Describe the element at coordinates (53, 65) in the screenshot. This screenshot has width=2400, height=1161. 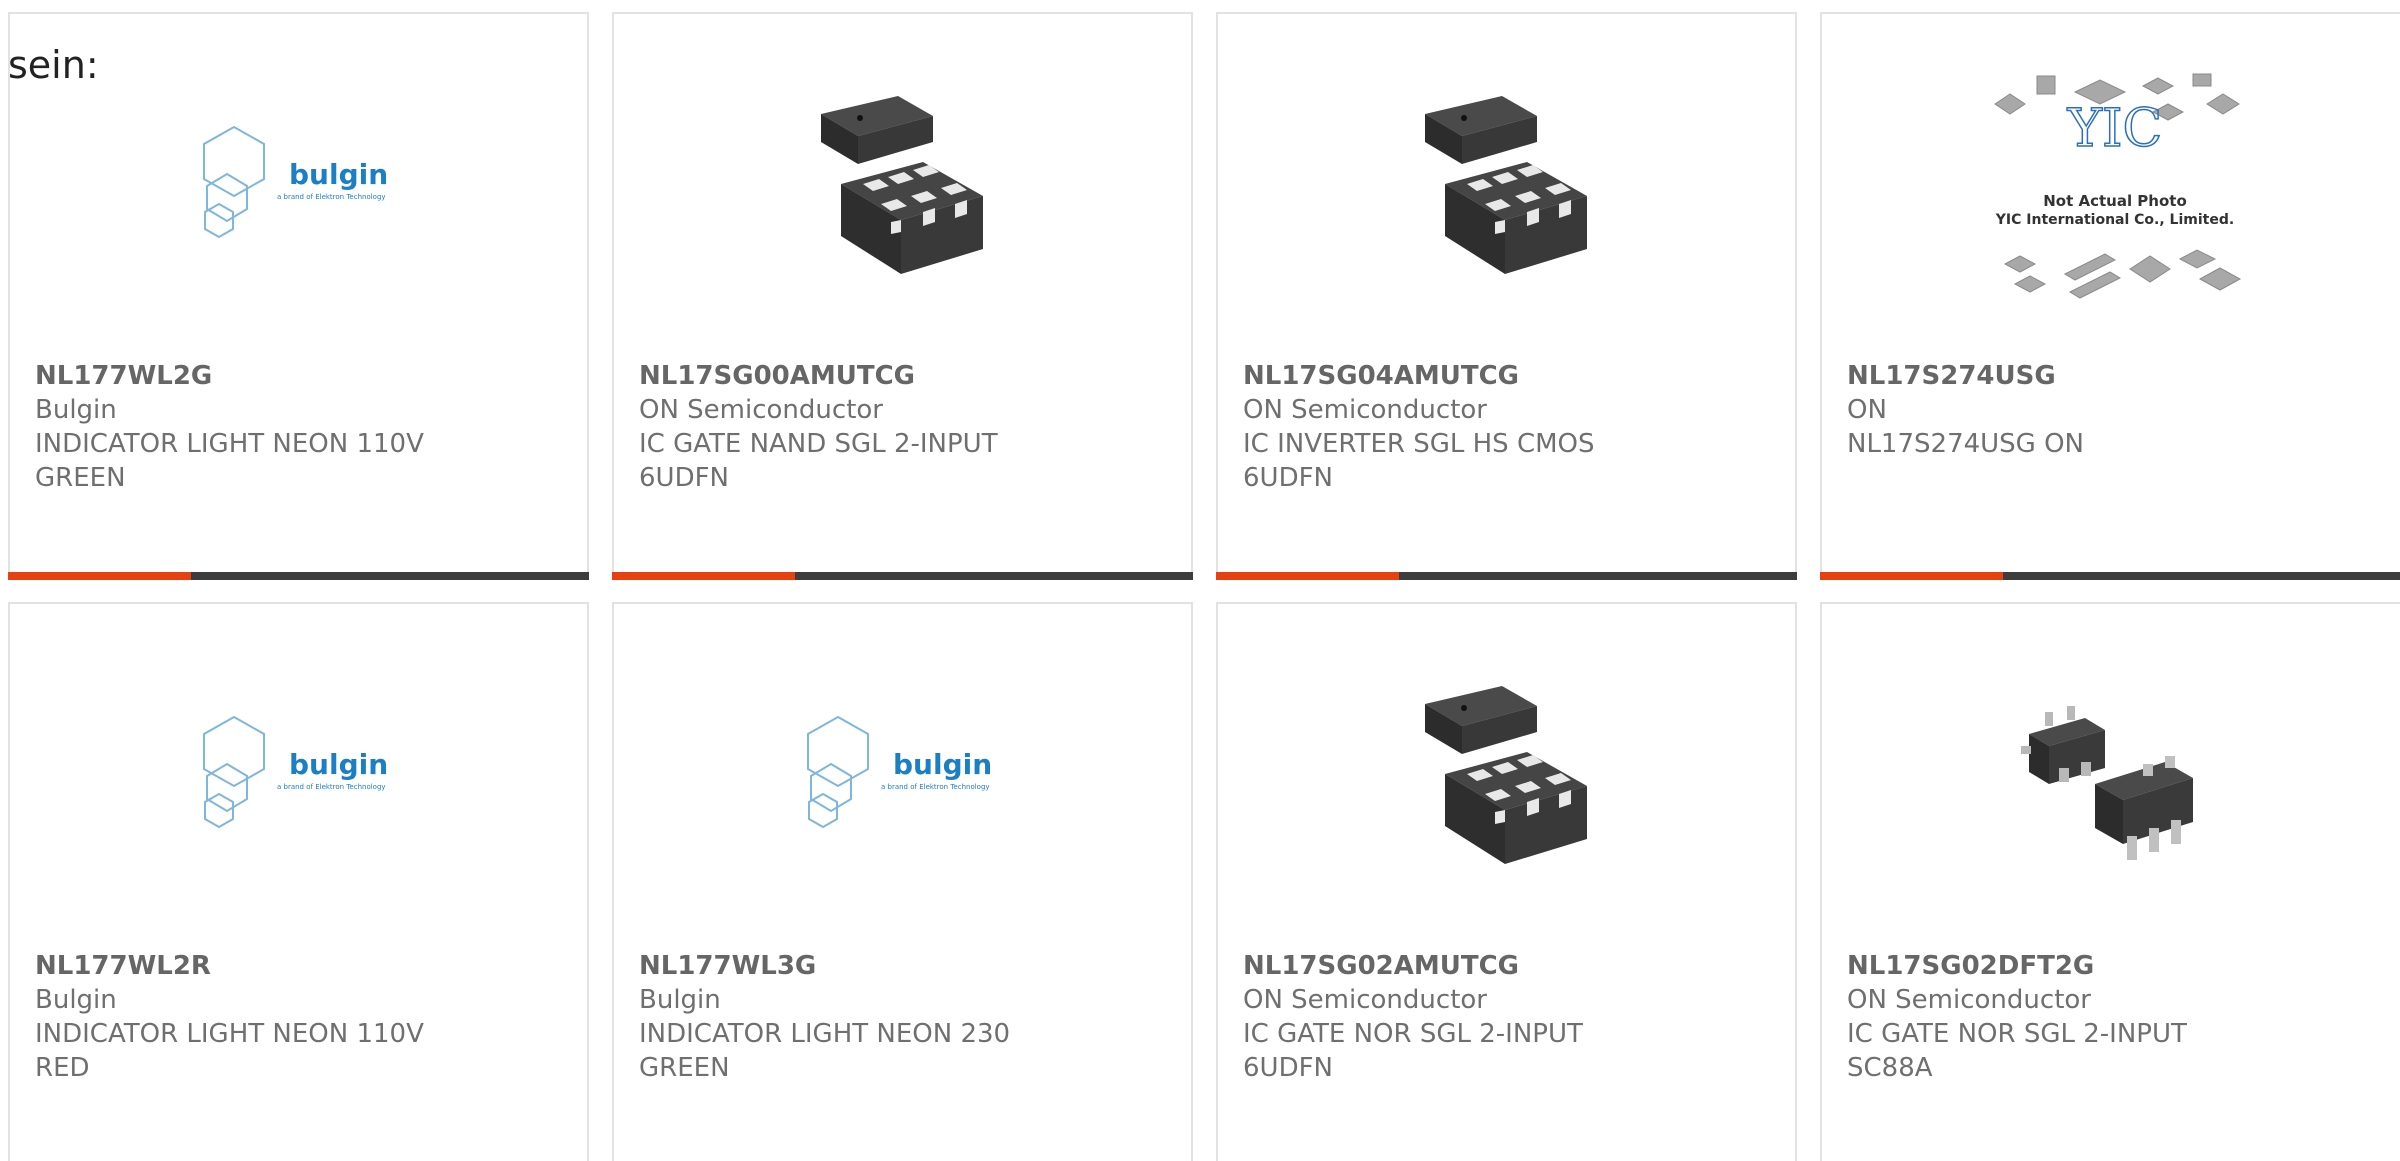
I see `intro-text: sein:` at that location.